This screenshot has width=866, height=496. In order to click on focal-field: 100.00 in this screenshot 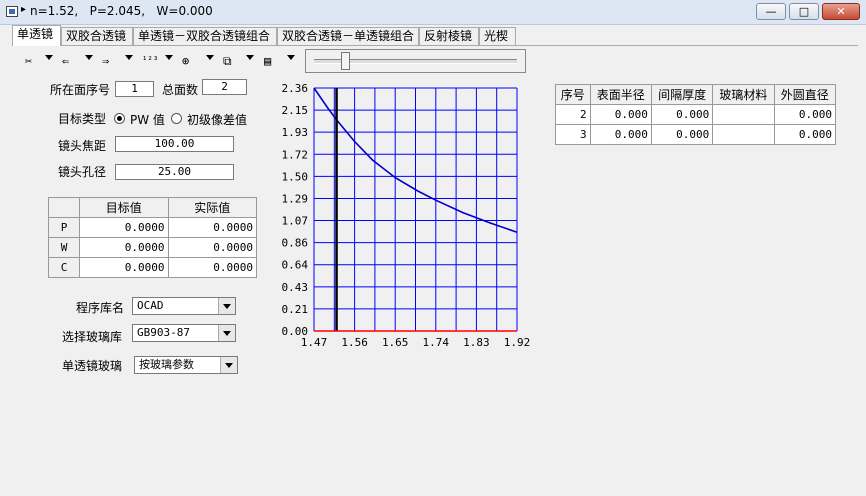, I will do `click(174, 144)`.